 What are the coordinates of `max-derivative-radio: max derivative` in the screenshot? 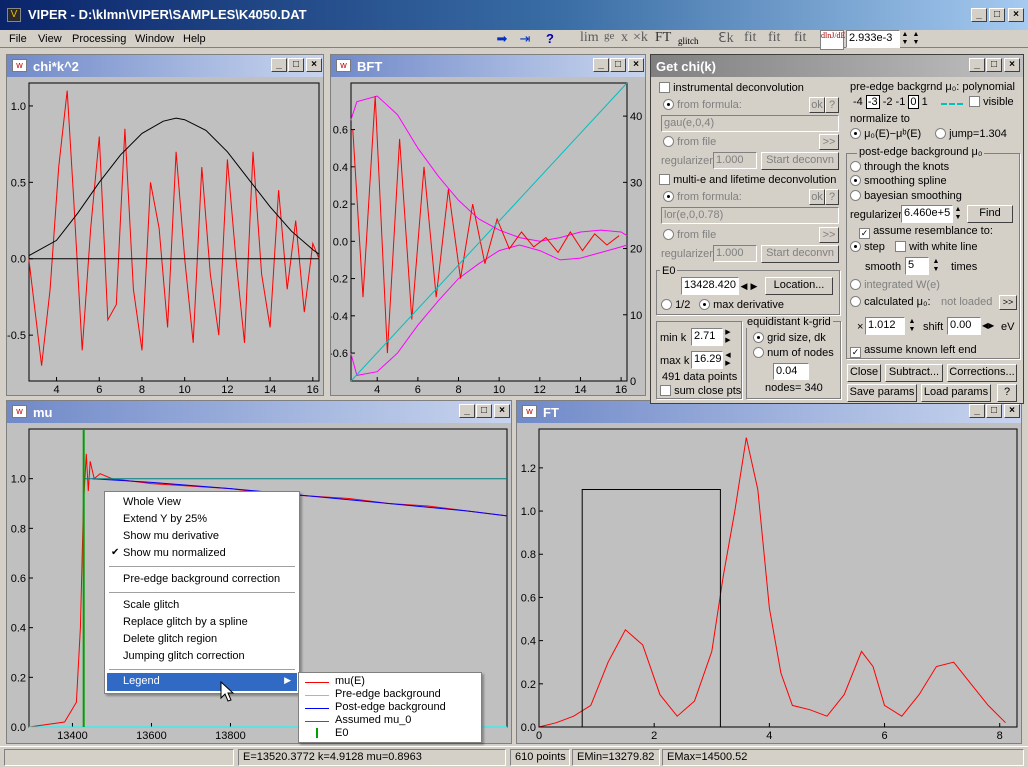 It's located at (741, 305).